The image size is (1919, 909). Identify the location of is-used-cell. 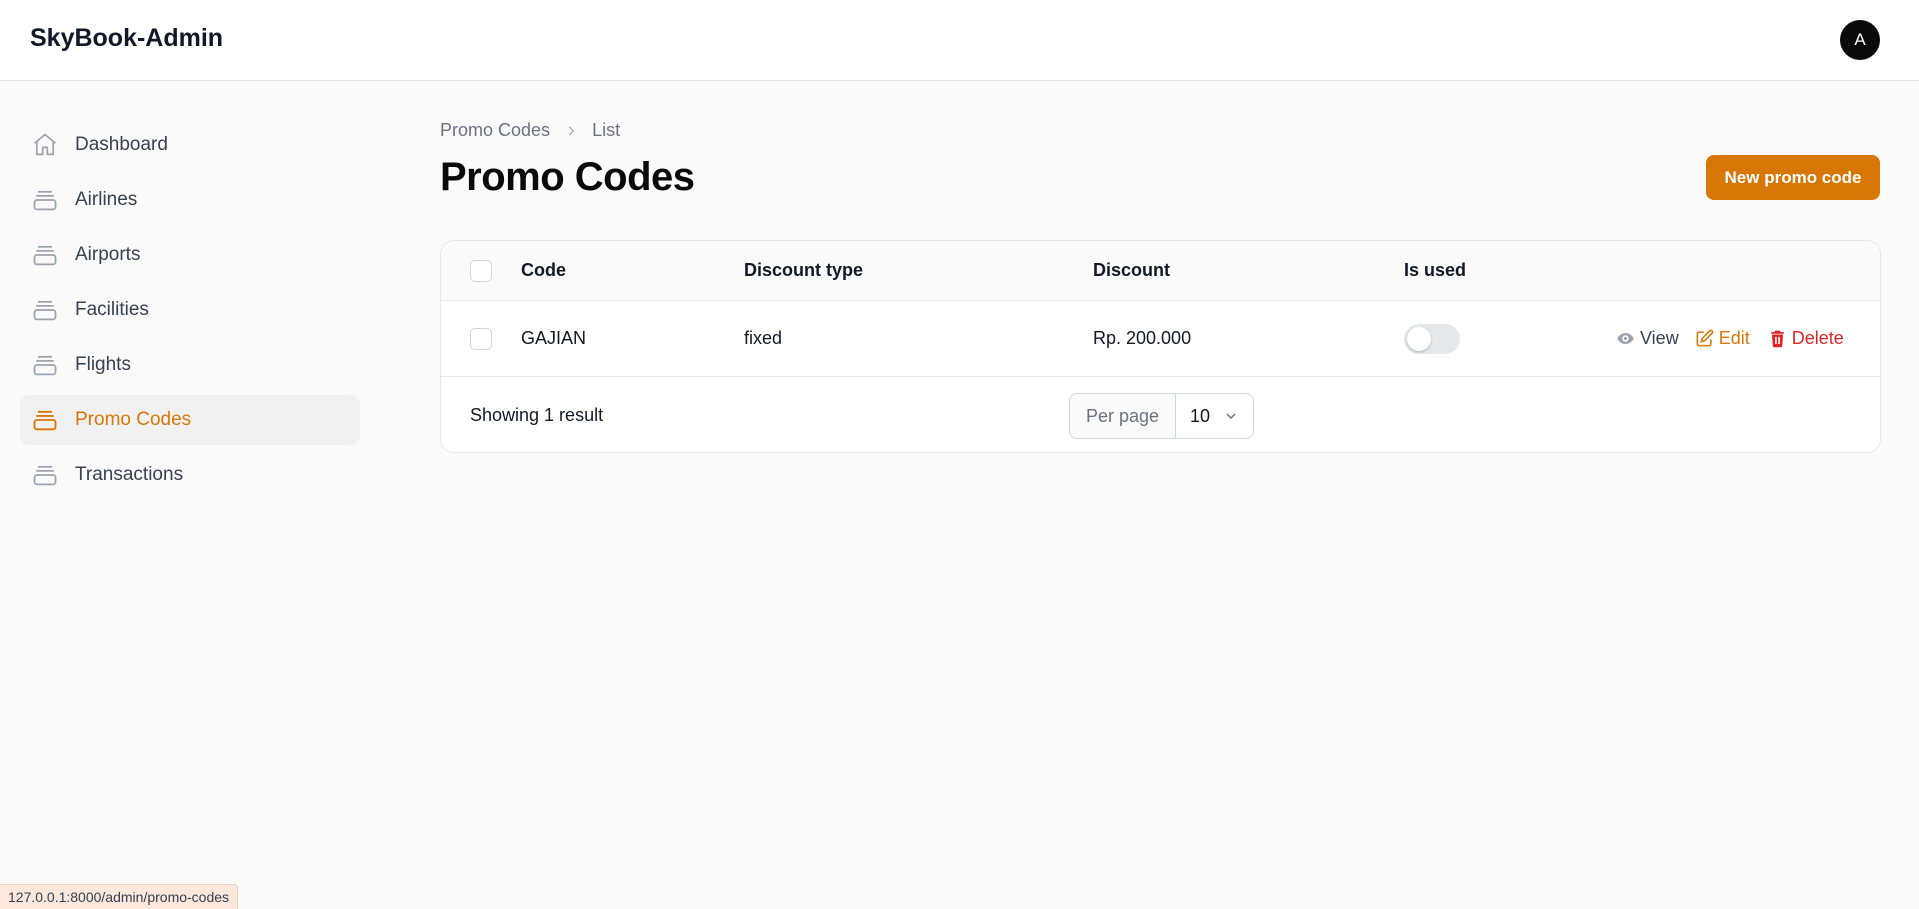
(1432, 338).